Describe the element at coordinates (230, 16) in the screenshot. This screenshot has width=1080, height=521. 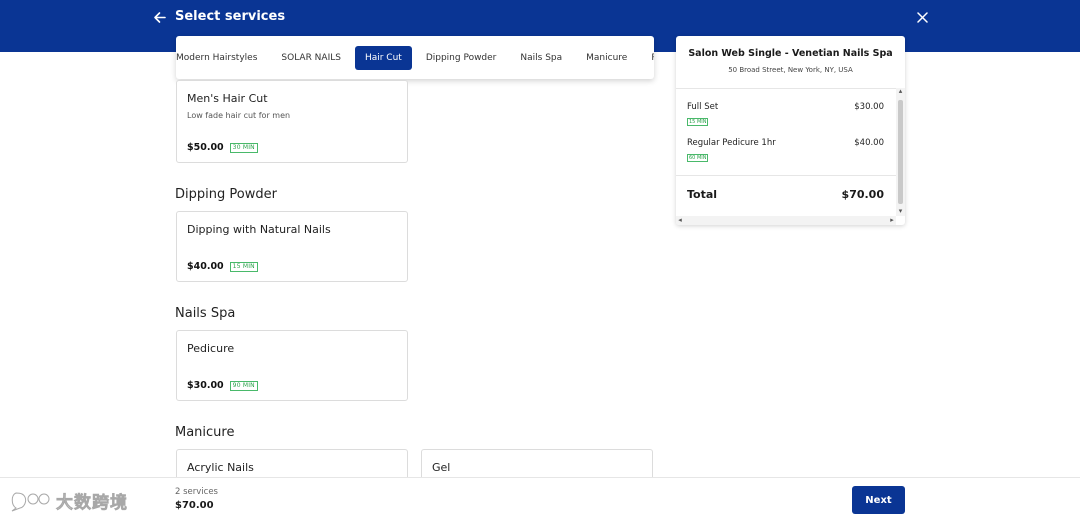
I see `page-title: Select services` at that location.